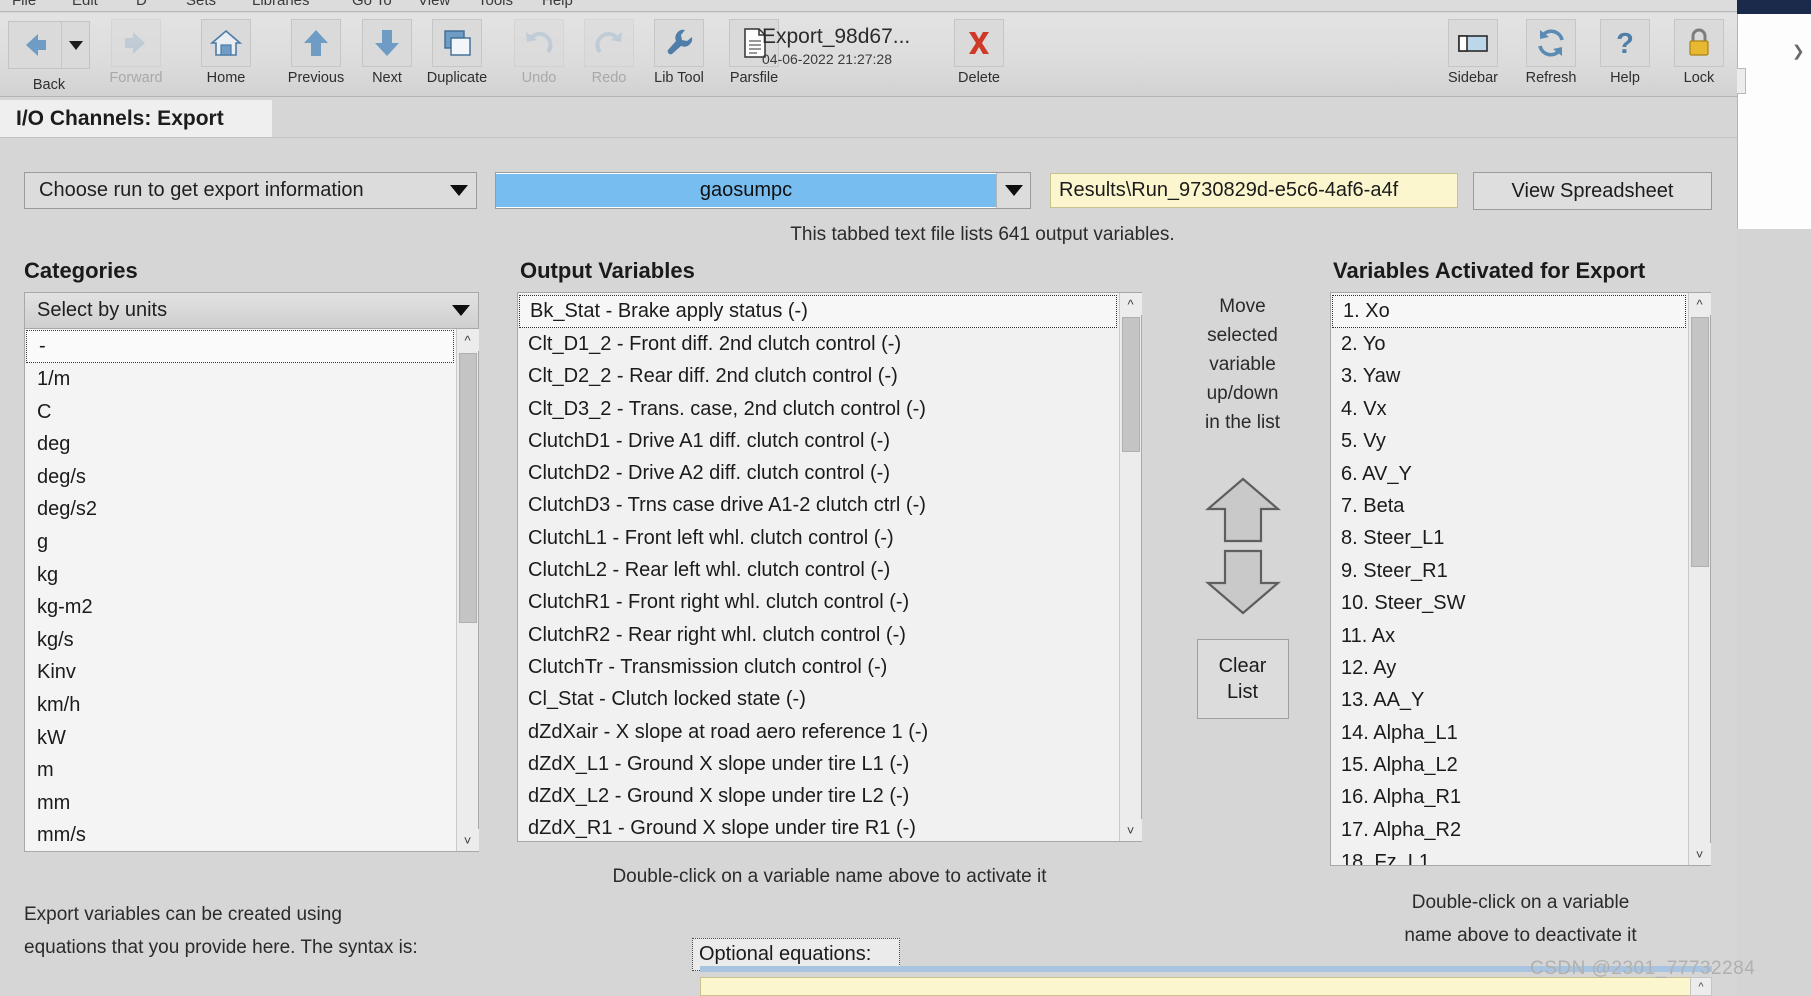  Describe the element at coordinates (1509, 506) in the screenshot. I see `activated-variable-item: 7. Beta` at that location.